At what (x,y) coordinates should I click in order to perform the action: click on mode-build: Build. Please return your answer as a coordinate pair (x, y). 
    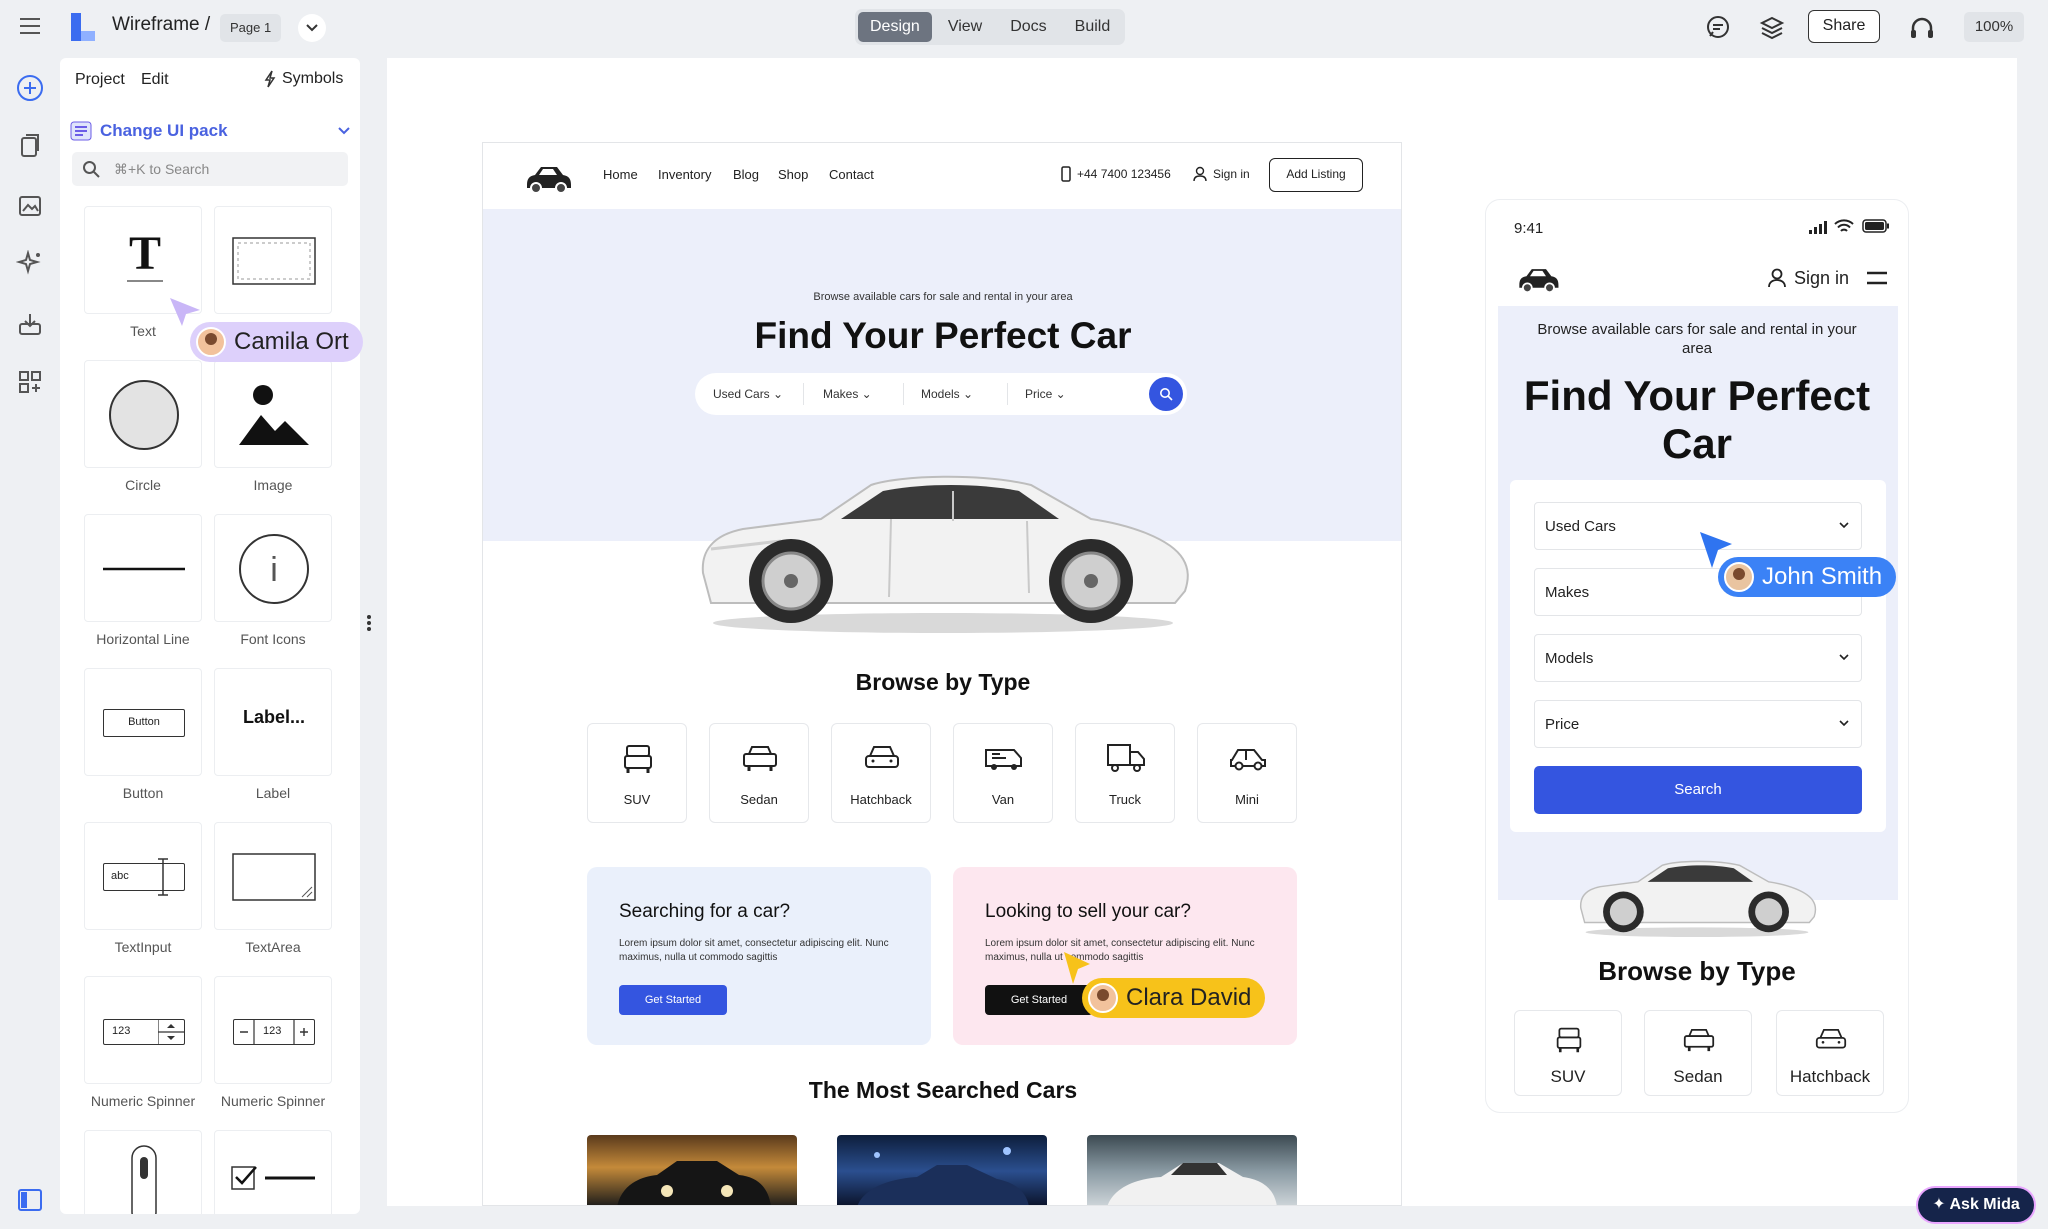
    Looking at the image, I should click on (1093, 27).